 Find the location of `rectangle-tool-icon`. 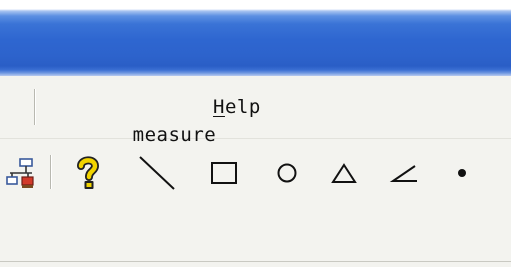

rectangle-tool-icon is located at coordinates (224, 173).